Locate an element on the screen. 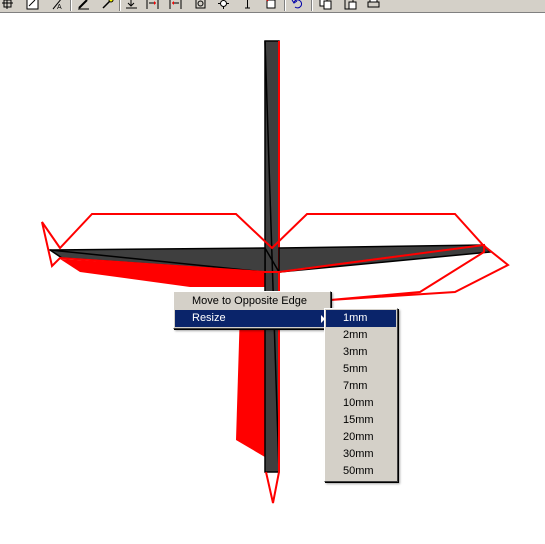  move-icon is located at coordinates (7, 5).